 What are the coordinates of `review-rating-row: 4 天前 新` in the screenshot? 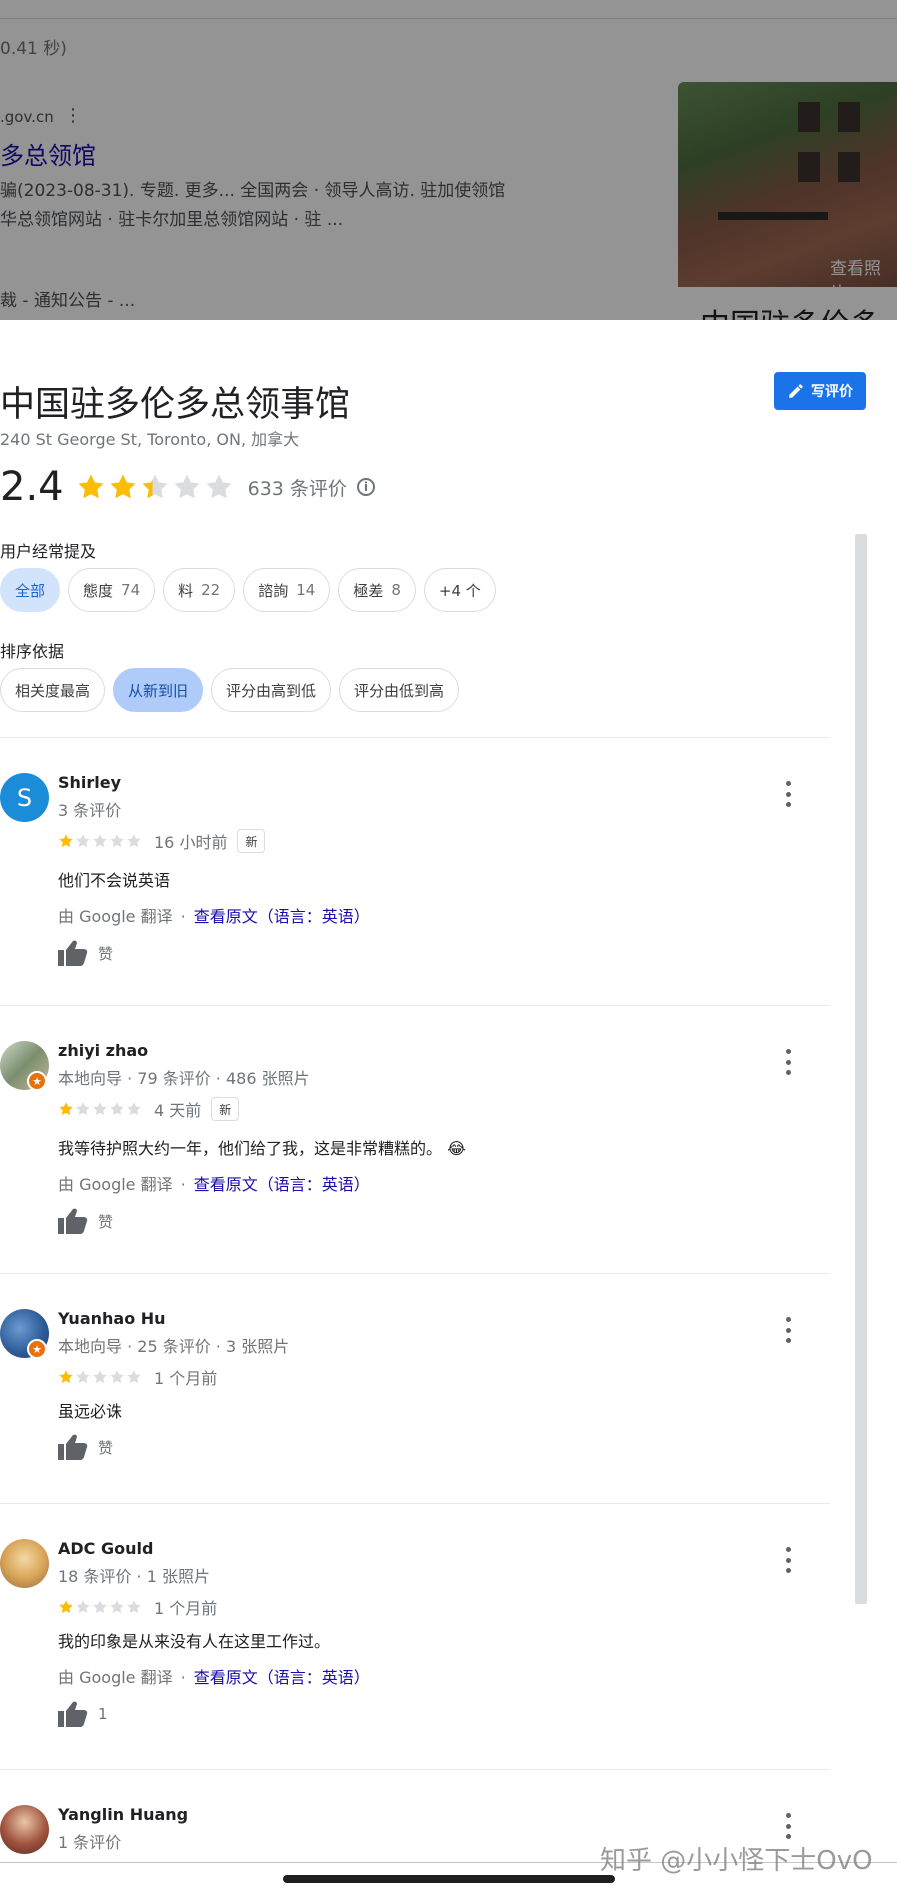 It's located at (149, 1109).